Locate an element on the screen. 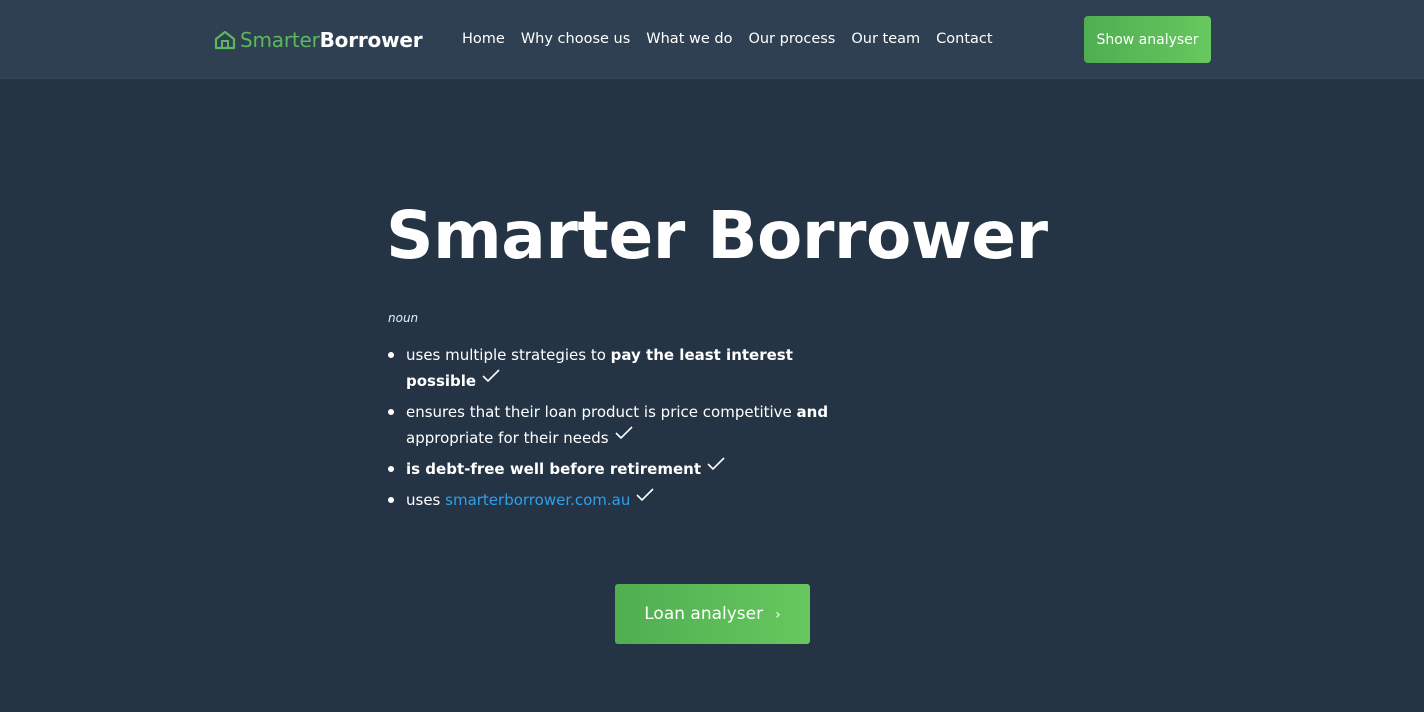 The height and width of the screenshot is (712, 1424). nav-what-we-do: What we do is located at coordinates (689, 39).